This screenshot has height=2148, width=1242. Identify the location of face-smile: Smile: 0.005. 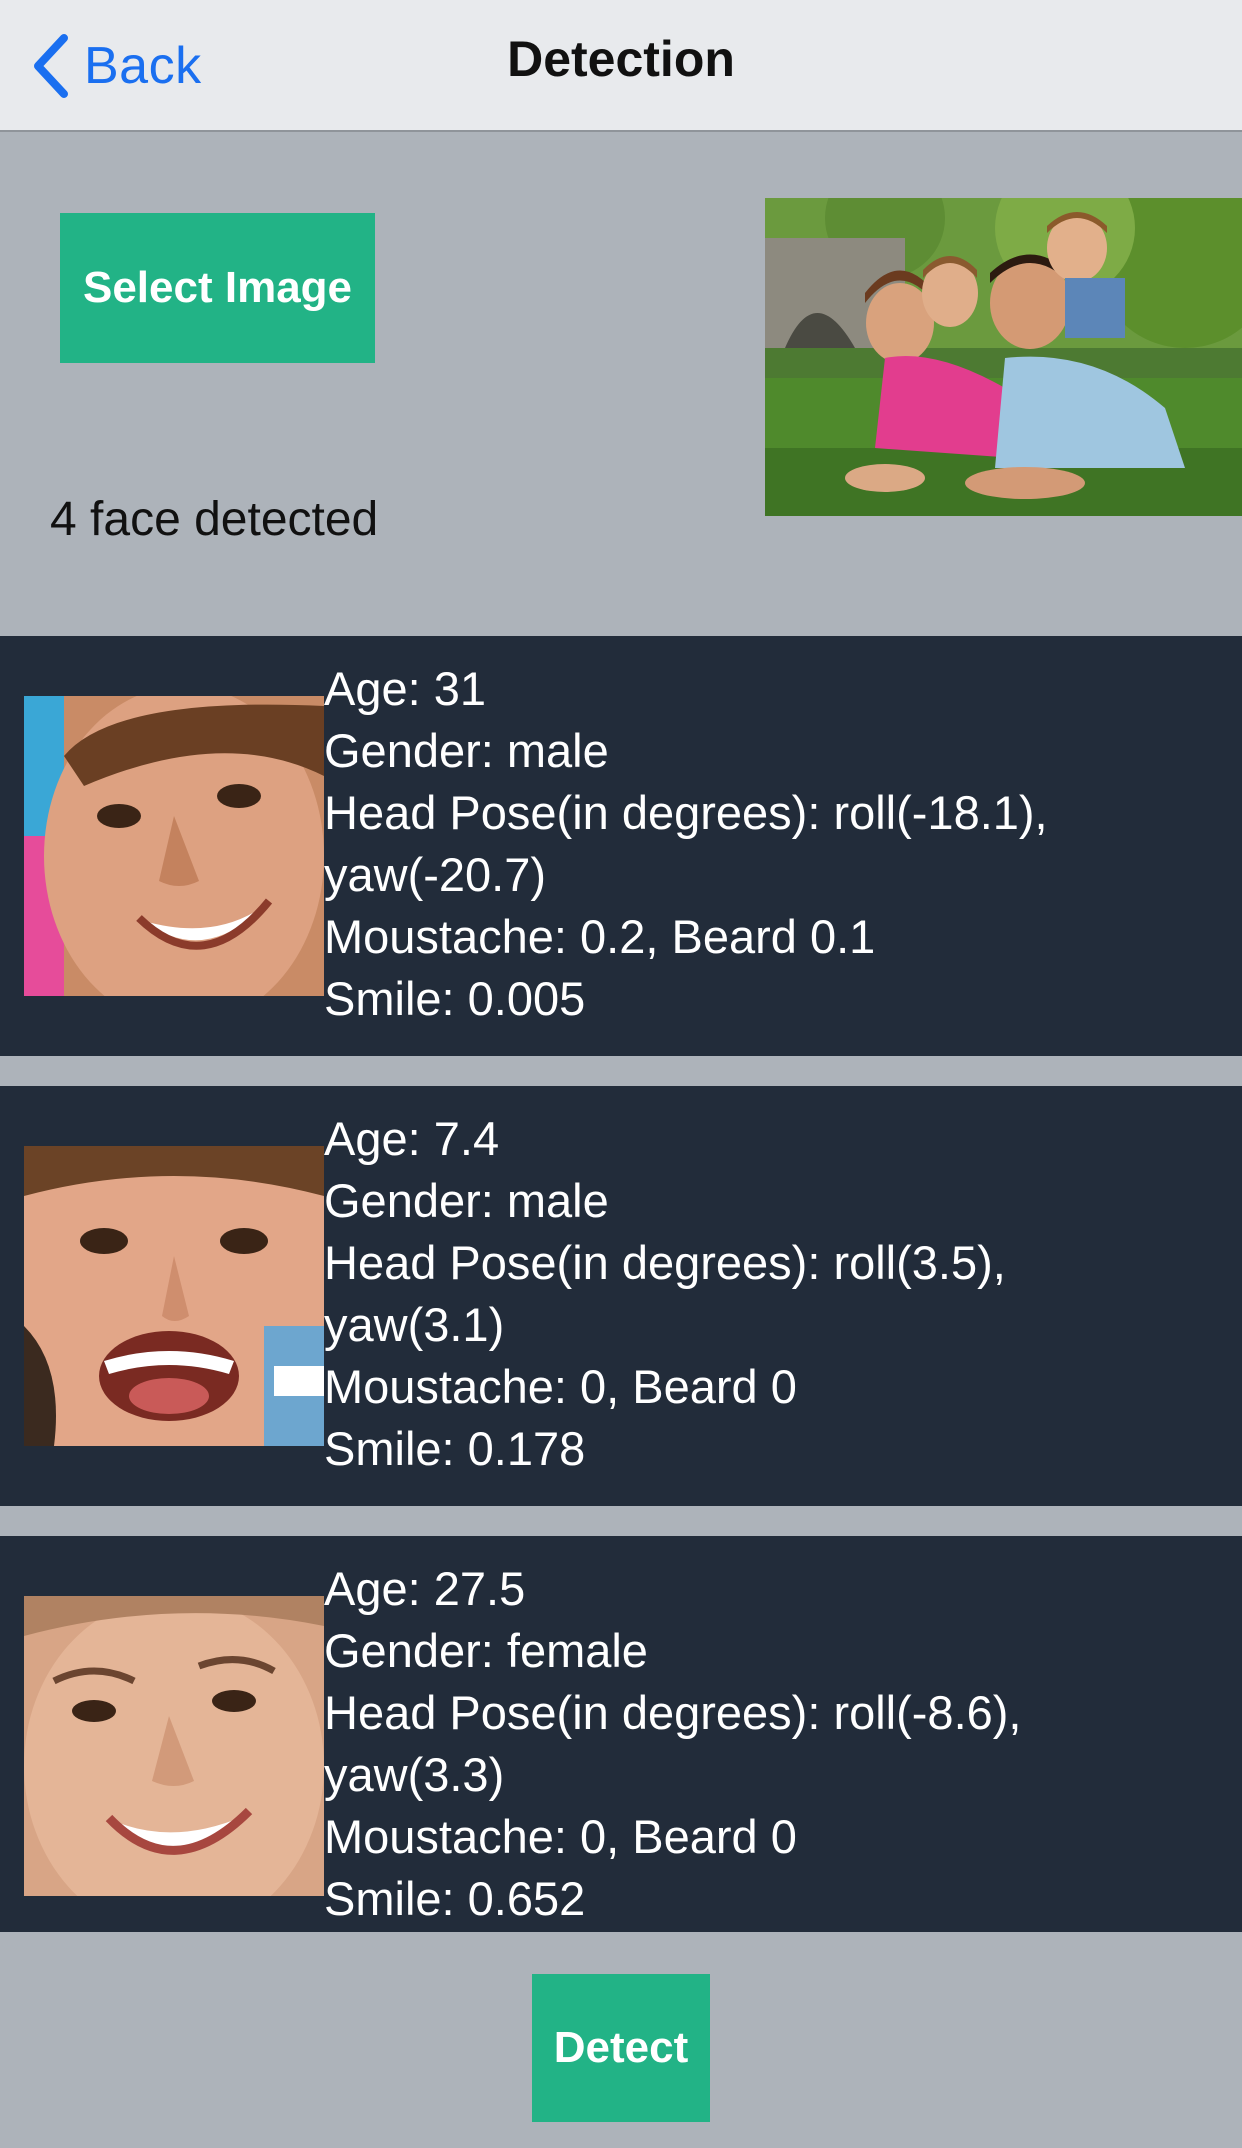
(455, 998).